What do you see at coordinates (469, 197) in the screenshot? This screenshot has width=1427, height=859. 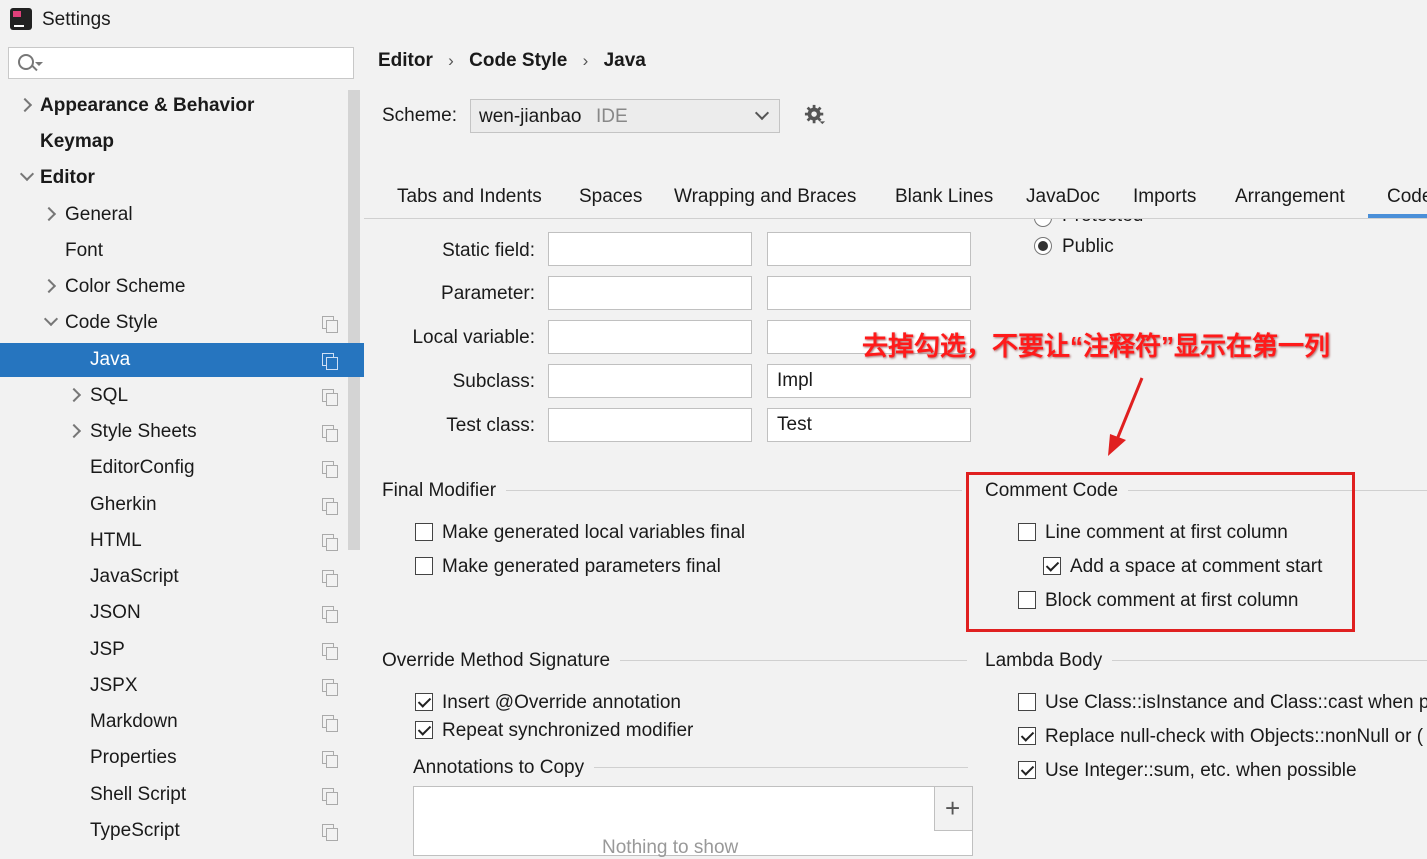 I see `tab-tabs-and-indents: Tabs and Indents` at bounding box center [469, 197].